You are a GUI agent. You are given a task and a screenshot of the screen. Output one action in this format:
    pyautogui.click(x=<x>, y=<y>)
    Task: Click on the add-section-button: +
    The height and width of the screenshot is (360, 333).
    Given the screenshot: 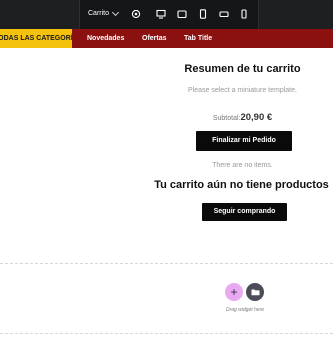 What is the action you would take?
    pyautogui.click(x=234, y=292)
    